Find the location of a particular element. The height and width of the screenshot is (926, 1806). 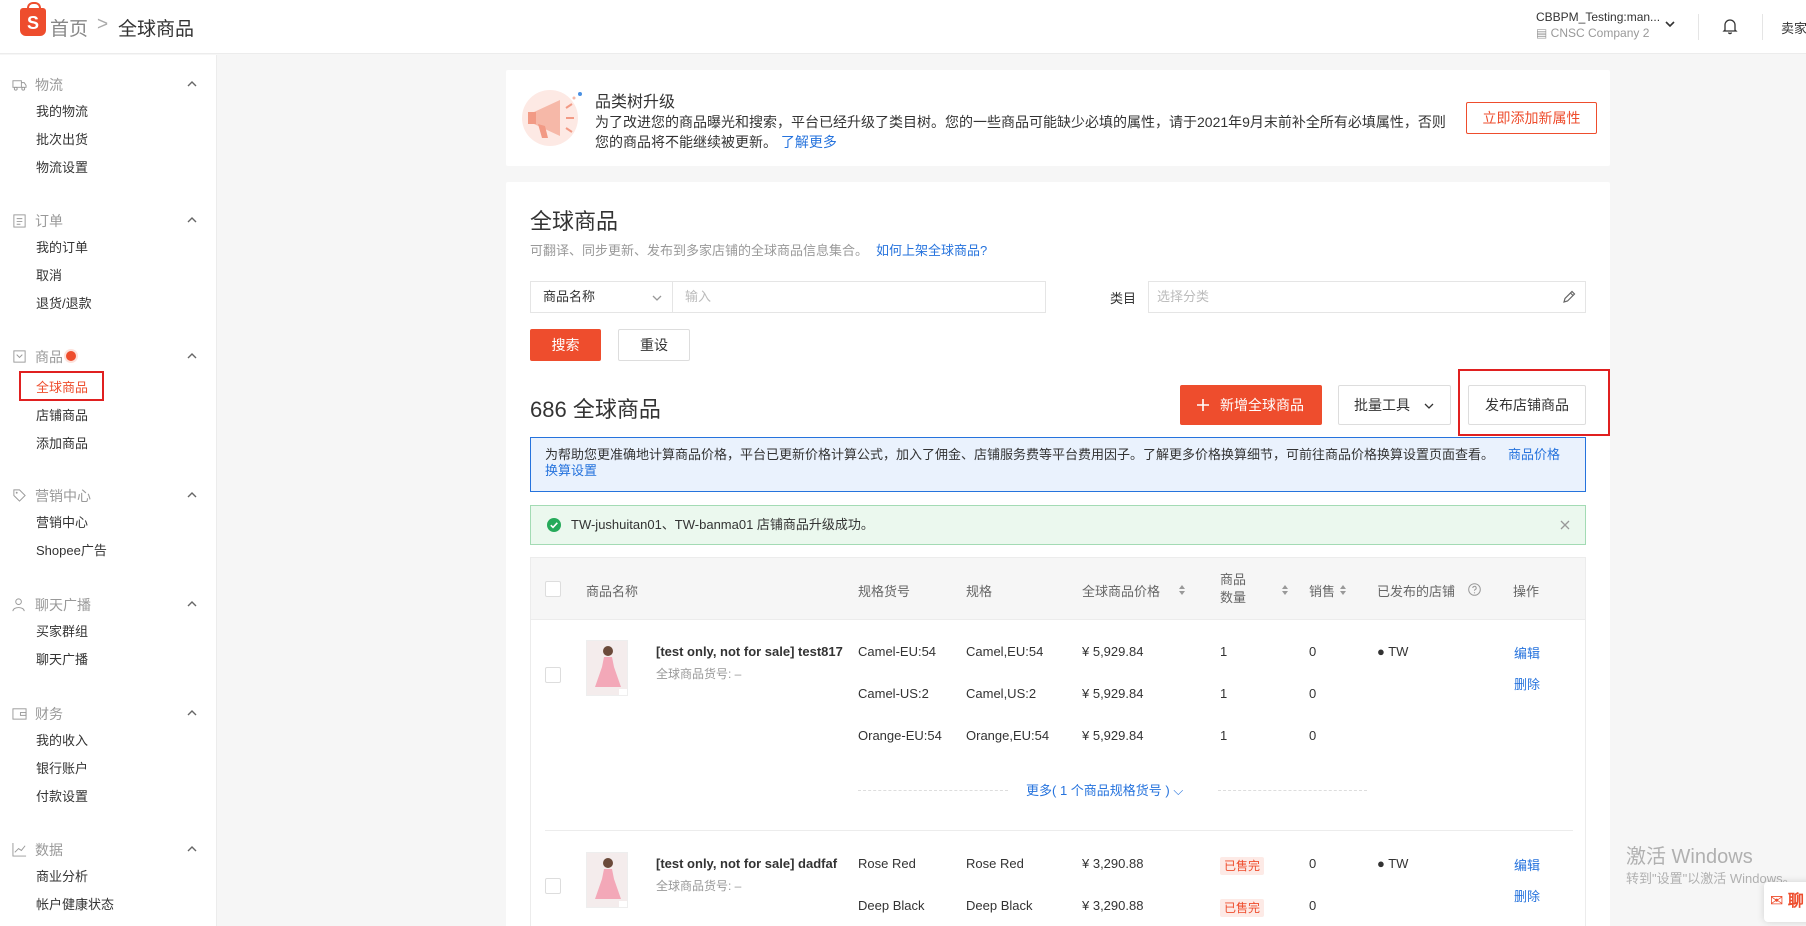

chat-icon: ✉ is located at coordinates (1779, 901).